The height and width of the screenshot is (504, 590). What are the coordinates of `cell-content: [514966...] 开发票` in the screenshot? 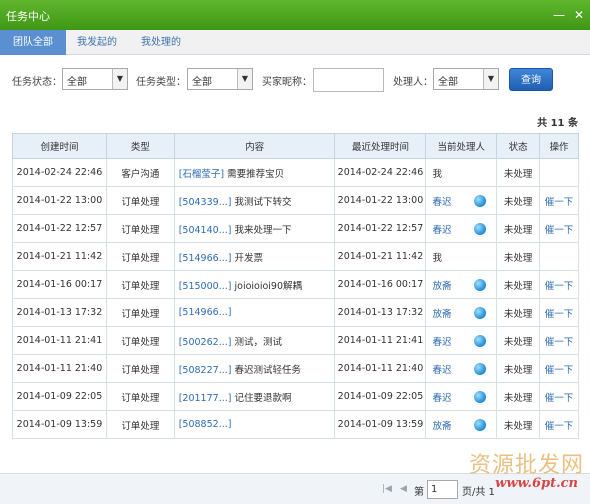 It's located at (254, 256).